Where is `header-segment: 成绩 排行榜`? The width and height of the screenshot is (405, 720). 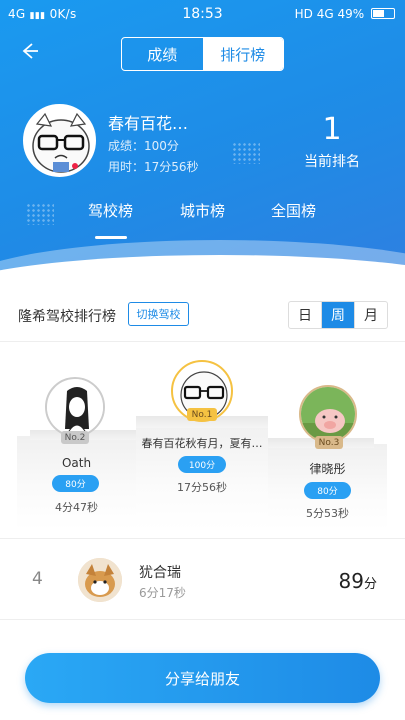
header-segment: 成绩 排行榜 is located at coordinates (202, 54).